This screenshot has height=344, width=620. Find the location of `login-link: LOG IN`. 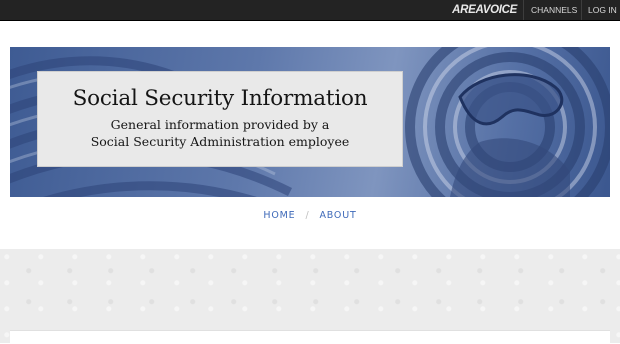

login-link: LOG IN is located at coordinates (602, 10).